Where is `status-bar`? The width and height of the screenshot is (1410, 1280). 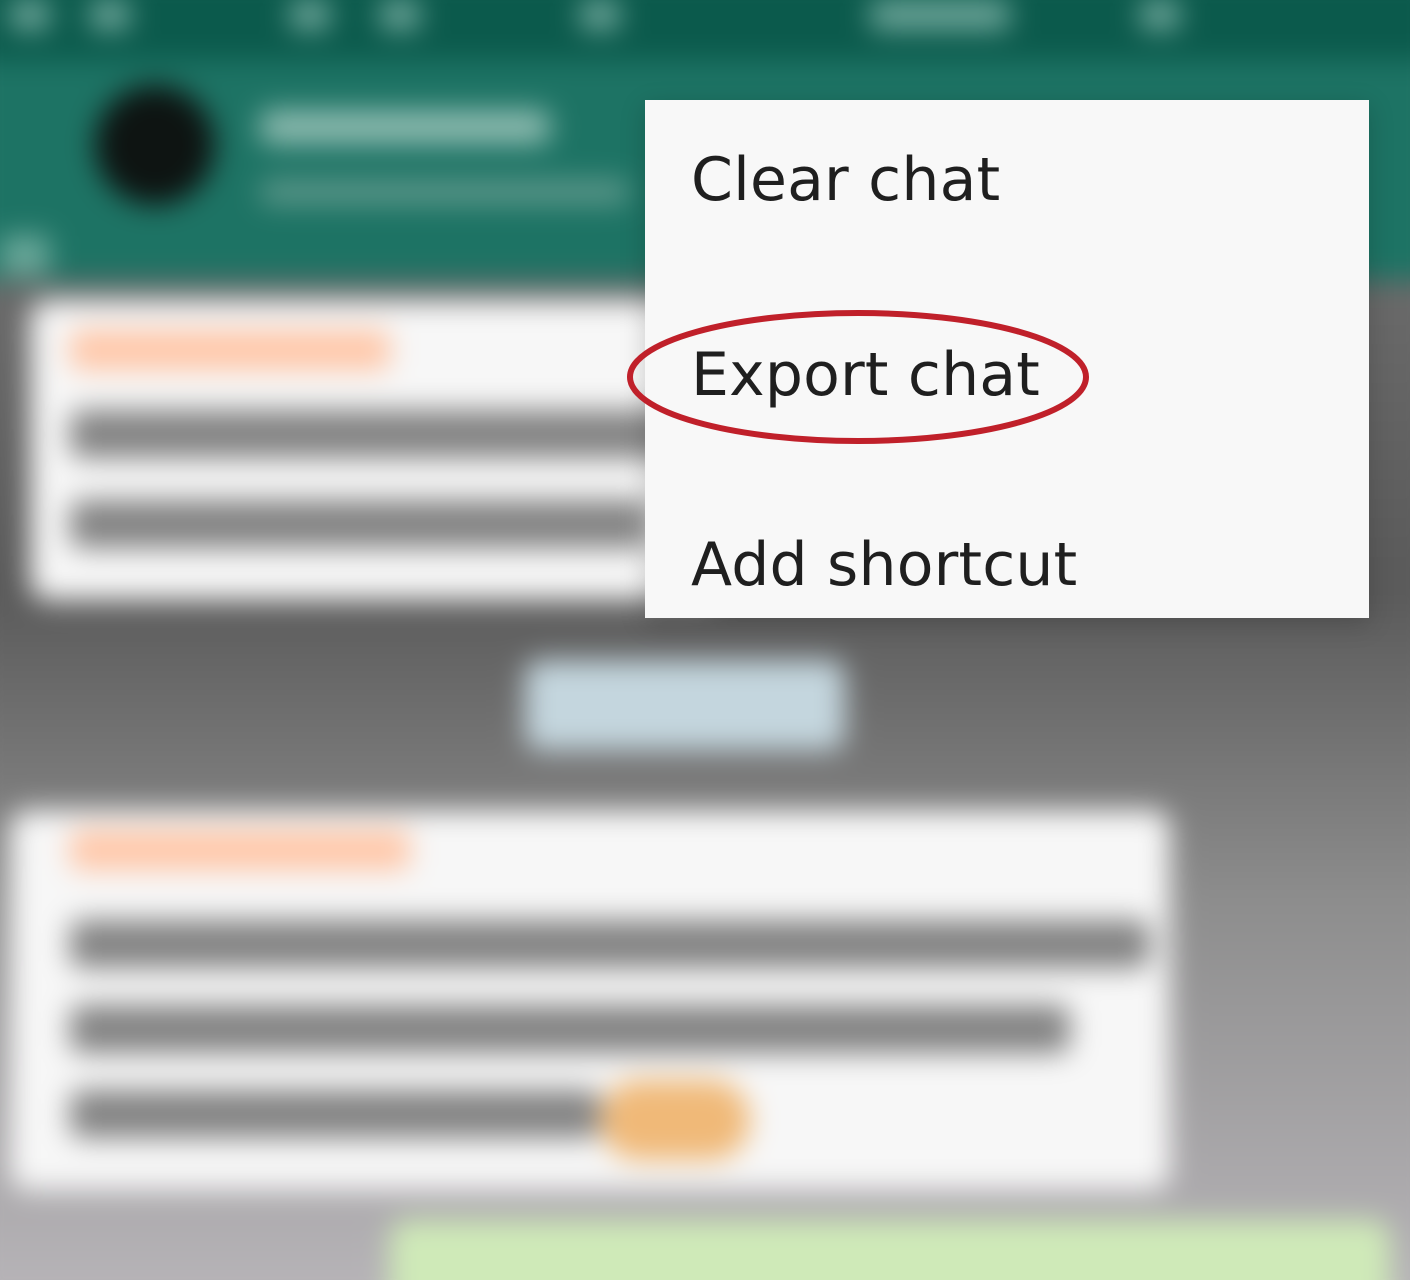 status-bar is located at coordinates (705, 30).